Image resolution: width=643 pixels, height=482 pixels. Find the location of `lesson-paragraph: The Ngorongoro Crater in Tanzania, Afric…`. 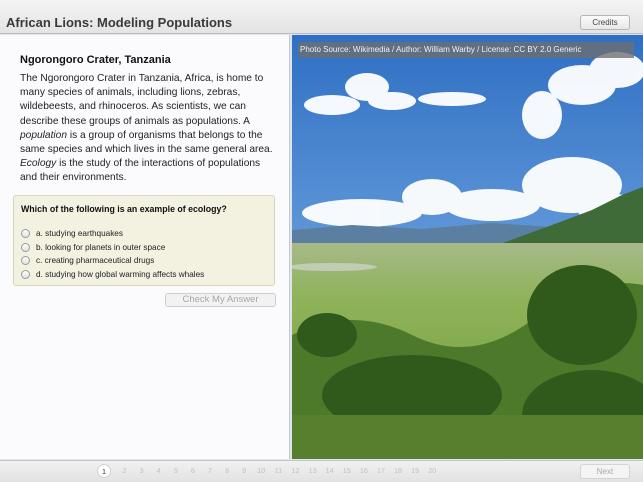

lesson-paragraph: The Ngorongoro Crater in Tanzania, Afric… is located at coordinates (148, 129).